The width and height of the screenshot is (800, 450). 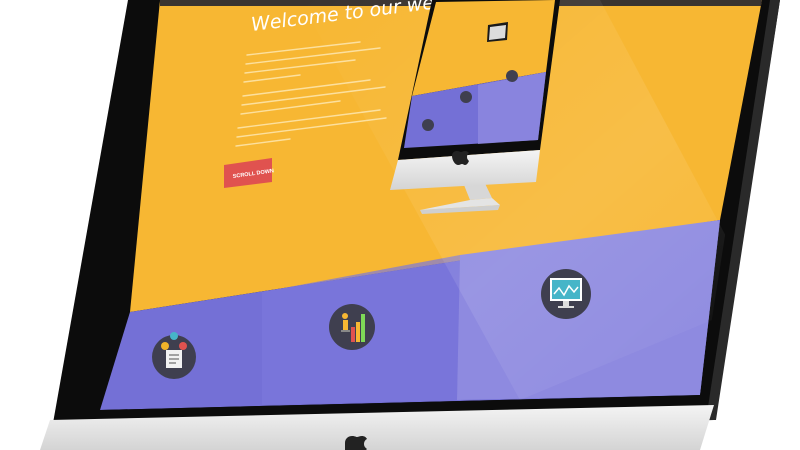 What do you see at coordinates (352, 327) in the screenshot?
I see `bar-chart-growth-icon` at bounding box center [352, 327].